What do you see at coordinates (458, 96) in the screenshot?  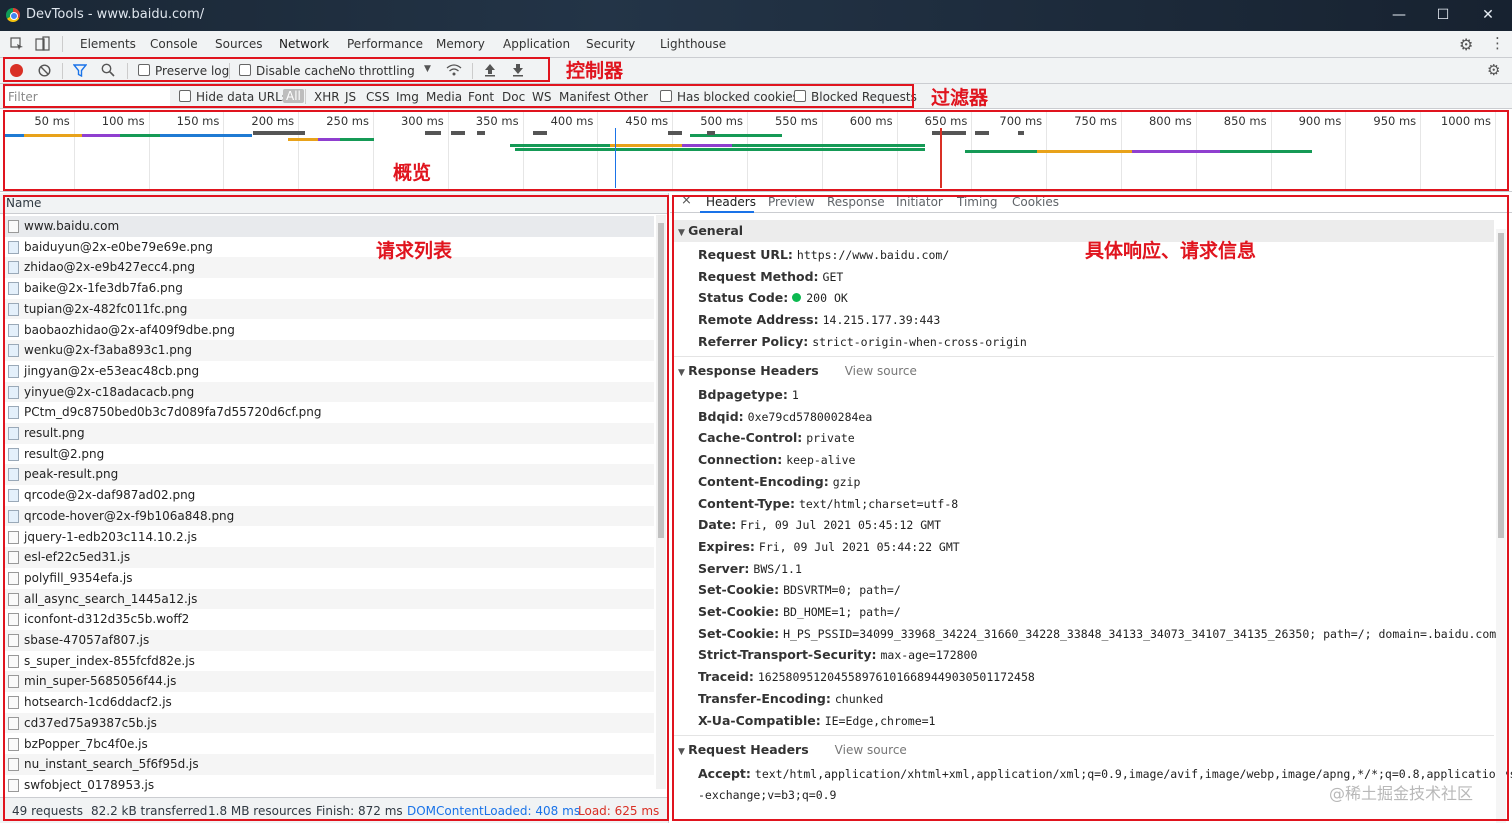 I see `filter-highlight-box` at bounding box center [458, 96].